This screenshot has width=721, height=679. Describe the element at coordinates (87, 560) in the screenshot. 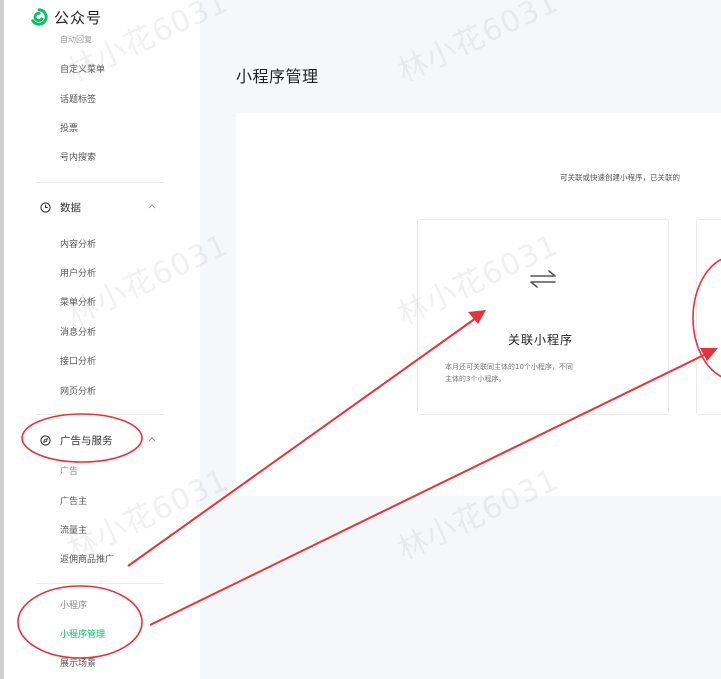

I see `sidebar-item-rebate-promotion: 返佣商品推广` at that location.